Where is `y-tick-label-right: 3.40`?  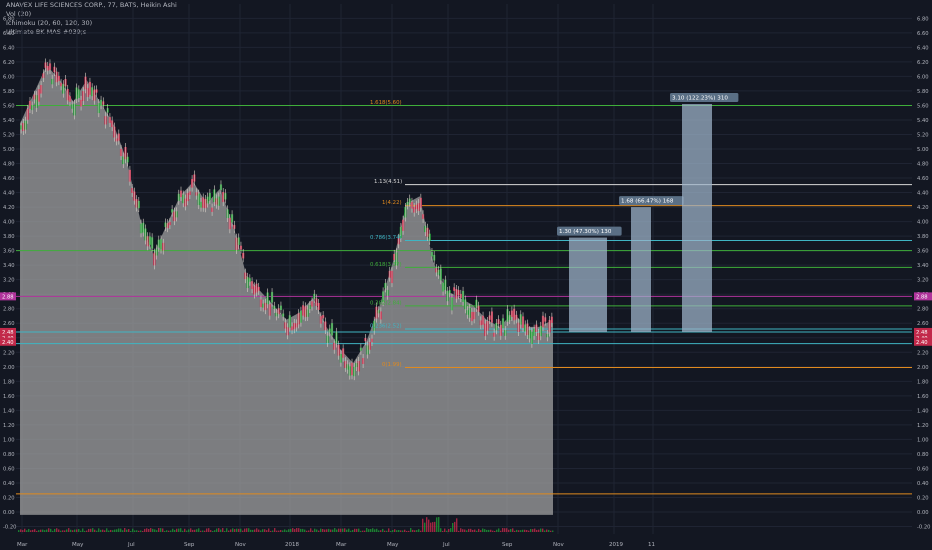 y-tick-label-right: 3.40 is located at coordinates (923, 266).